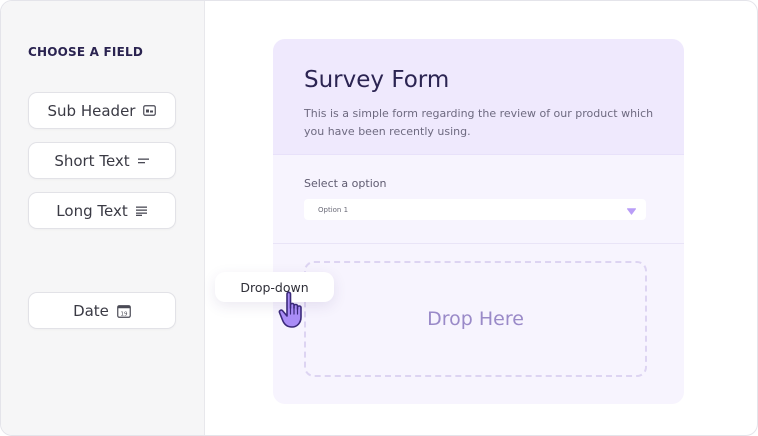  What do you see at coordinates (91, 110) in the screenshot?
I see `field-label: Sub Header` at bounding box center [91, 110].